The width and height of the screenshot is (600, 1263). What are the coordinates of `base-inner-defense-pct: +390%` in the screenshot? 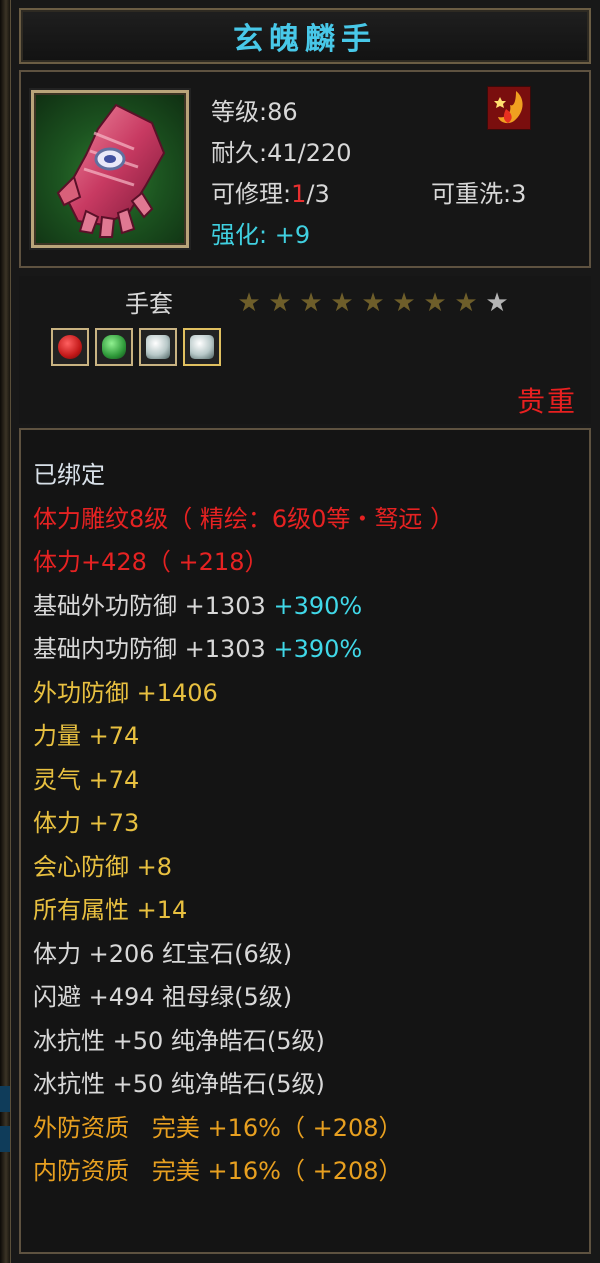 It's located at (318, 649).